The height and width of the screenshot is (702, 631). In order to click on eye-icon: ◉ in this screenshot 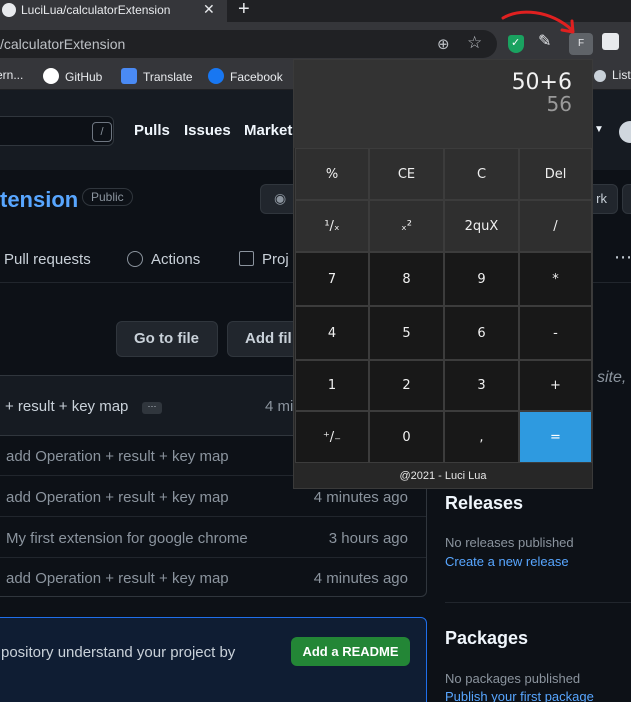, I will do `click(280, 198)`.